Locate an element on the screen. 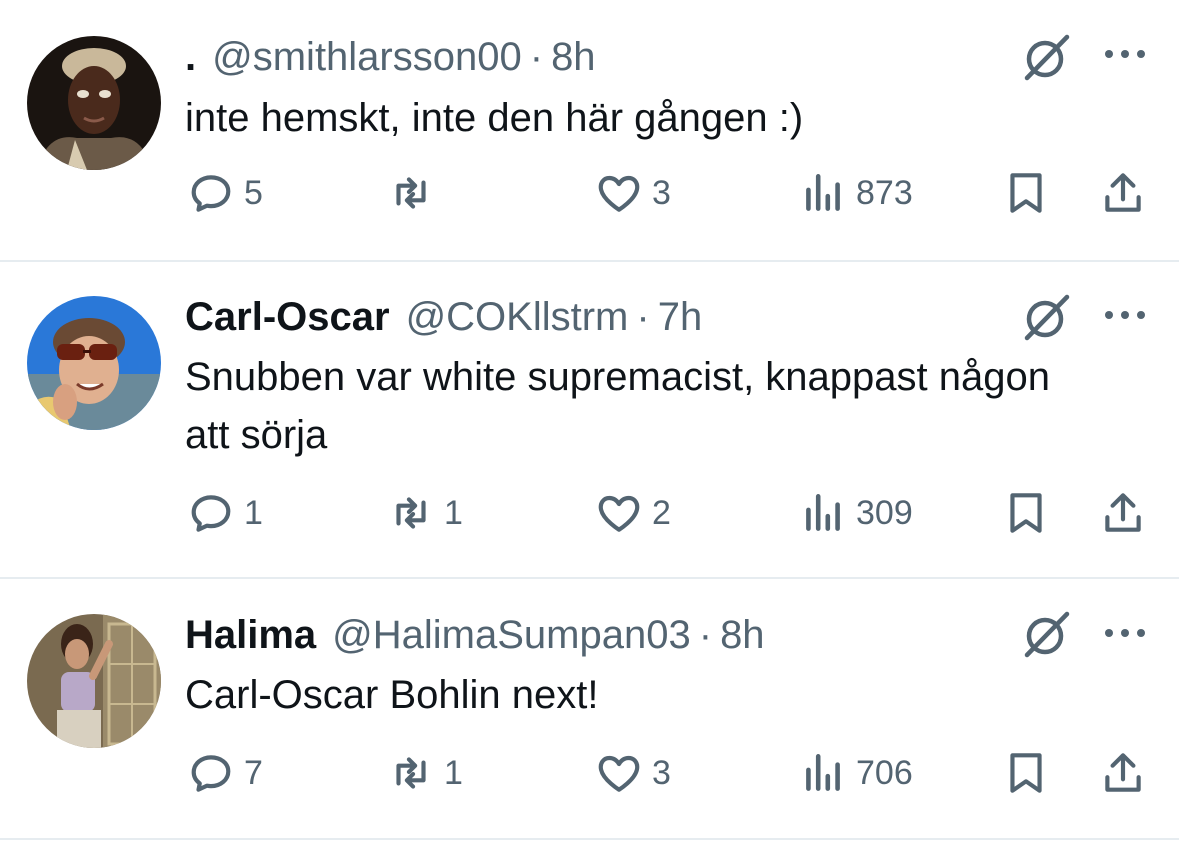 The height and width of the screenshot is (841, 1179). views-button: 706 is located at coordinates (855, 773).